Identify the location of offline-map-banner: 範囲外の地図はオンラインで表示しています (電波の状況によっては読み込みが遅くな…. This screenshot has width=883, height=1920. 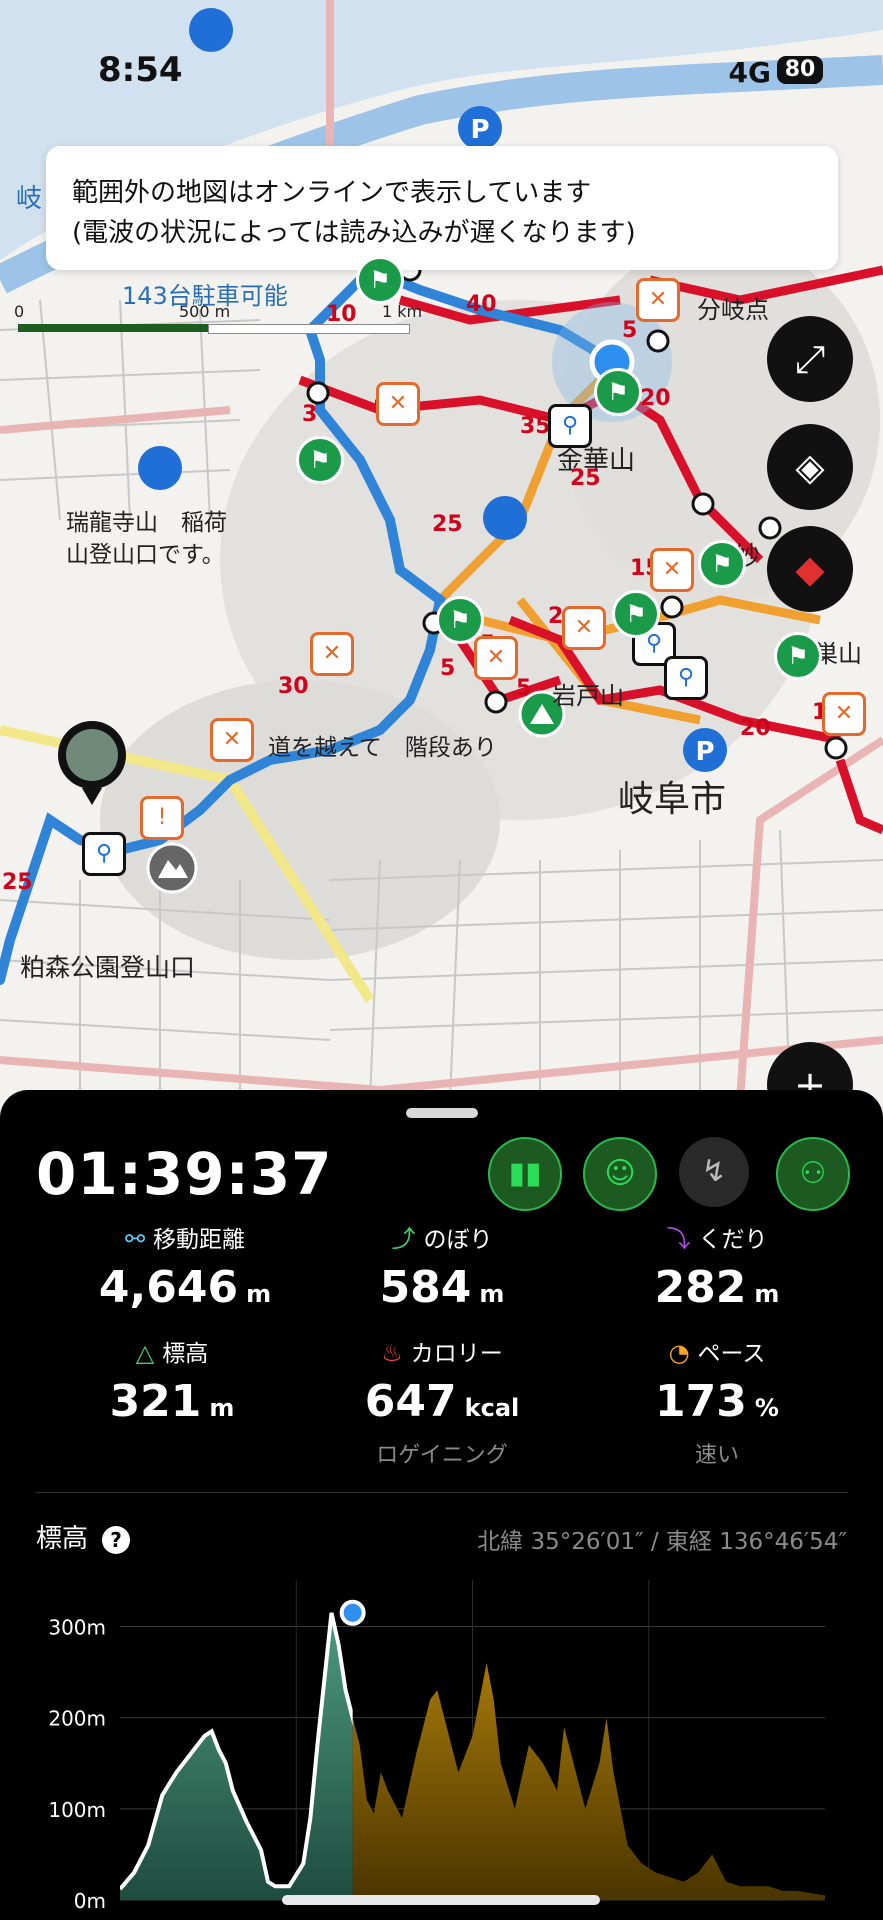
(442, 208).